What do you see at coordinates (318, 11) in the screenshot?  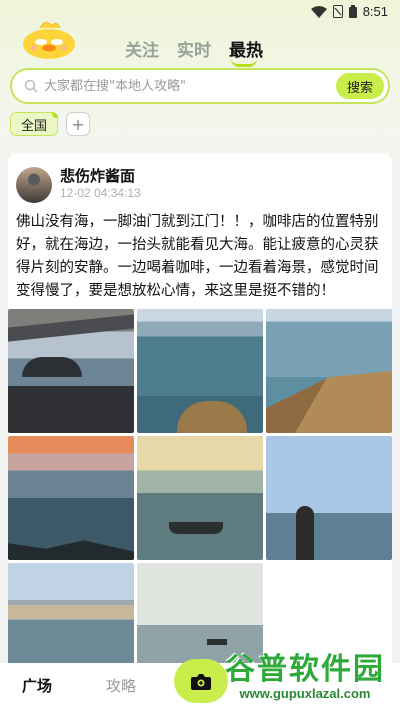 I see `wifi-icon` at bounding box center [318, 11].